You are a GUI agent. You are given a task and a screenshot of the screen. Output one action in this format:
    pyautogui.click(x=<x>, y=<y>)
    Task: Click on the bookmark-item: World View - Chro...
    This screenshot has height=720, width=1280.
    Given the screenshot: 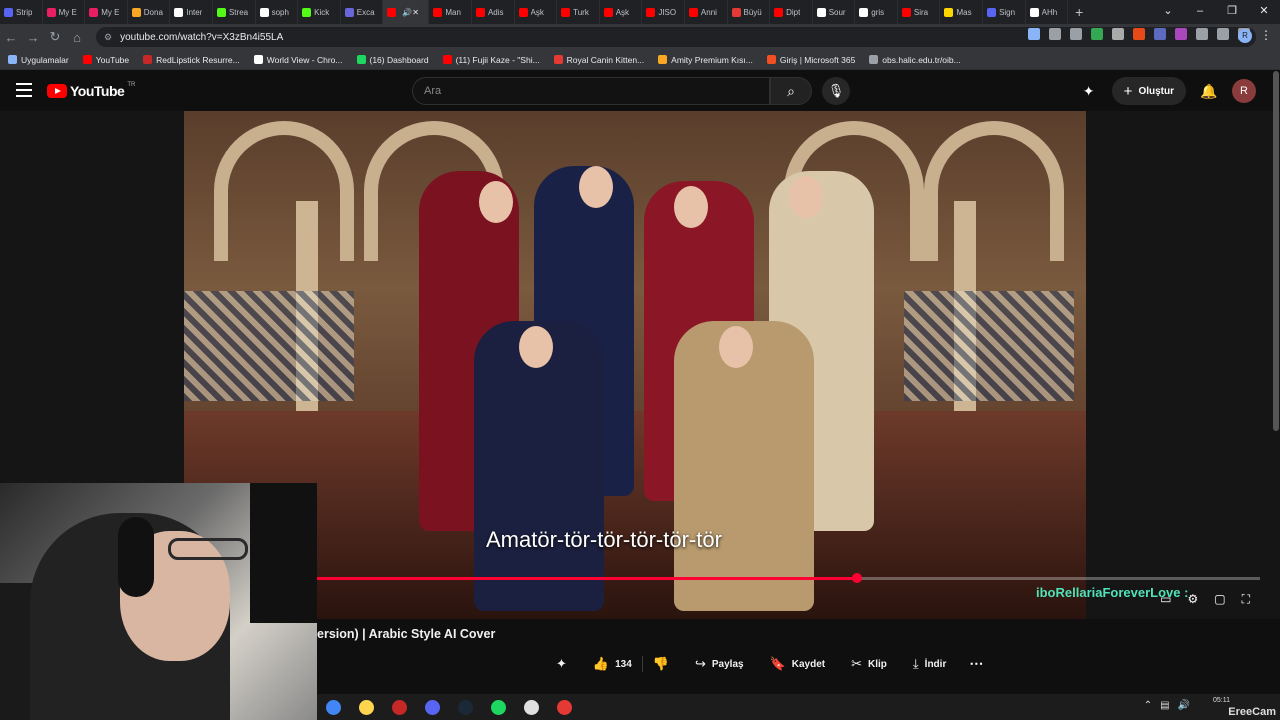 What is the action you would take?
    pyautogui.click(x=298, y=60)
    